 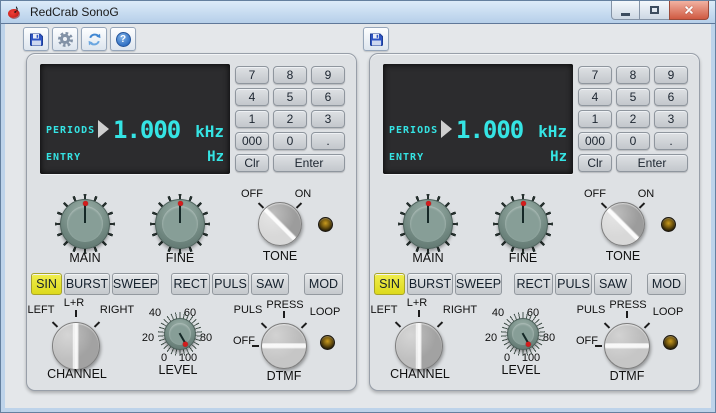 I want to click on titlebar: ♪ RedCrab SonoG, so click(x=358, y=12).